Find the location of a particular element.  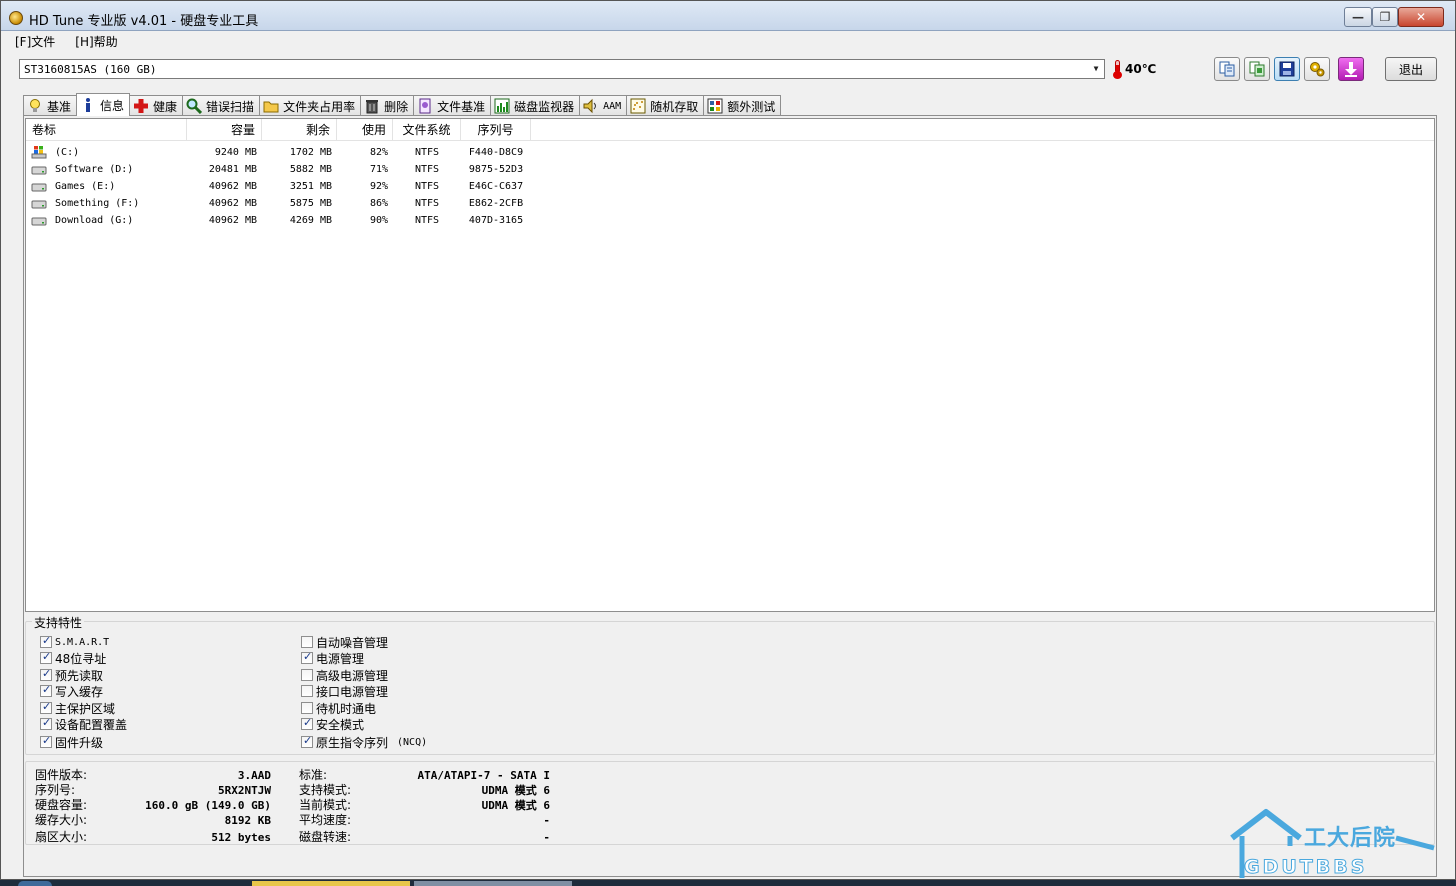

detail-label: 平均速度: is located at coordinates (325, 820).